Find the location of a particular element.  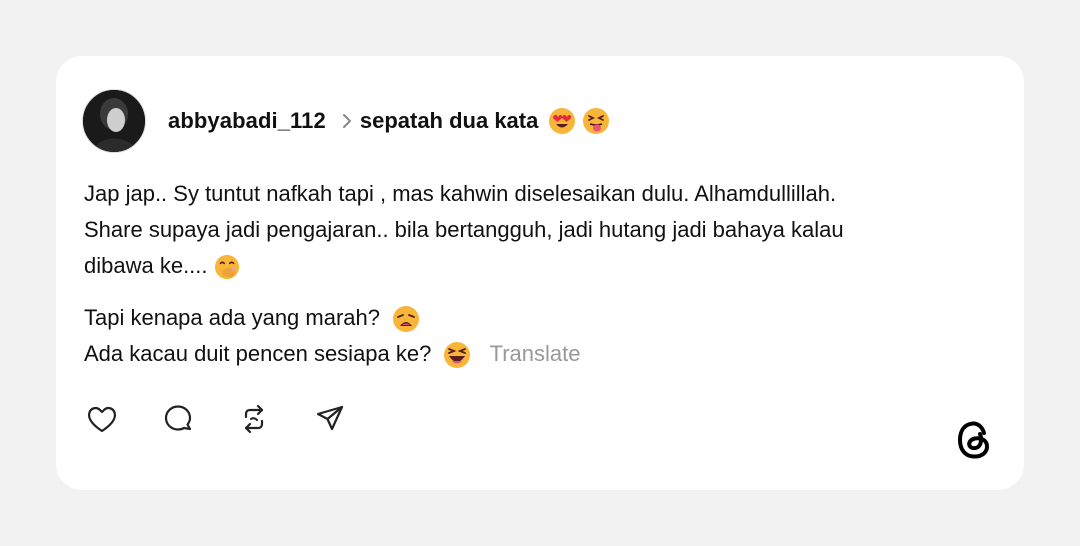

topic-tag: sepatah dua kata is located at coordinates (449, 121).